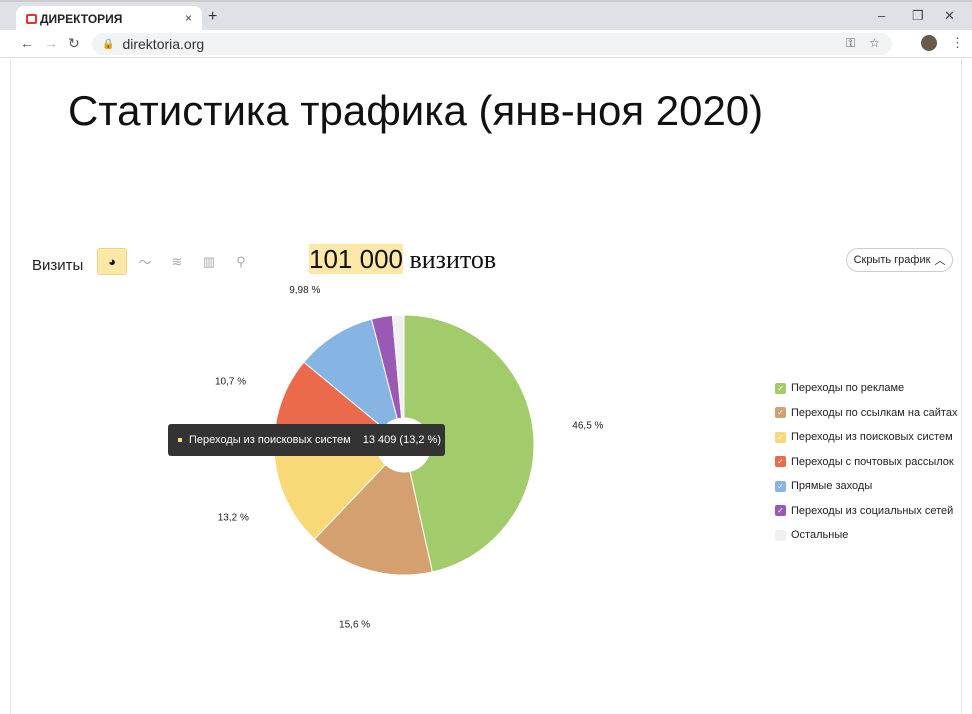 This screenshot has width=972, height=714. Describe the element at coordinates (304, 290) in the screenshot. I see `slice-label: 9,98 %` at that location.